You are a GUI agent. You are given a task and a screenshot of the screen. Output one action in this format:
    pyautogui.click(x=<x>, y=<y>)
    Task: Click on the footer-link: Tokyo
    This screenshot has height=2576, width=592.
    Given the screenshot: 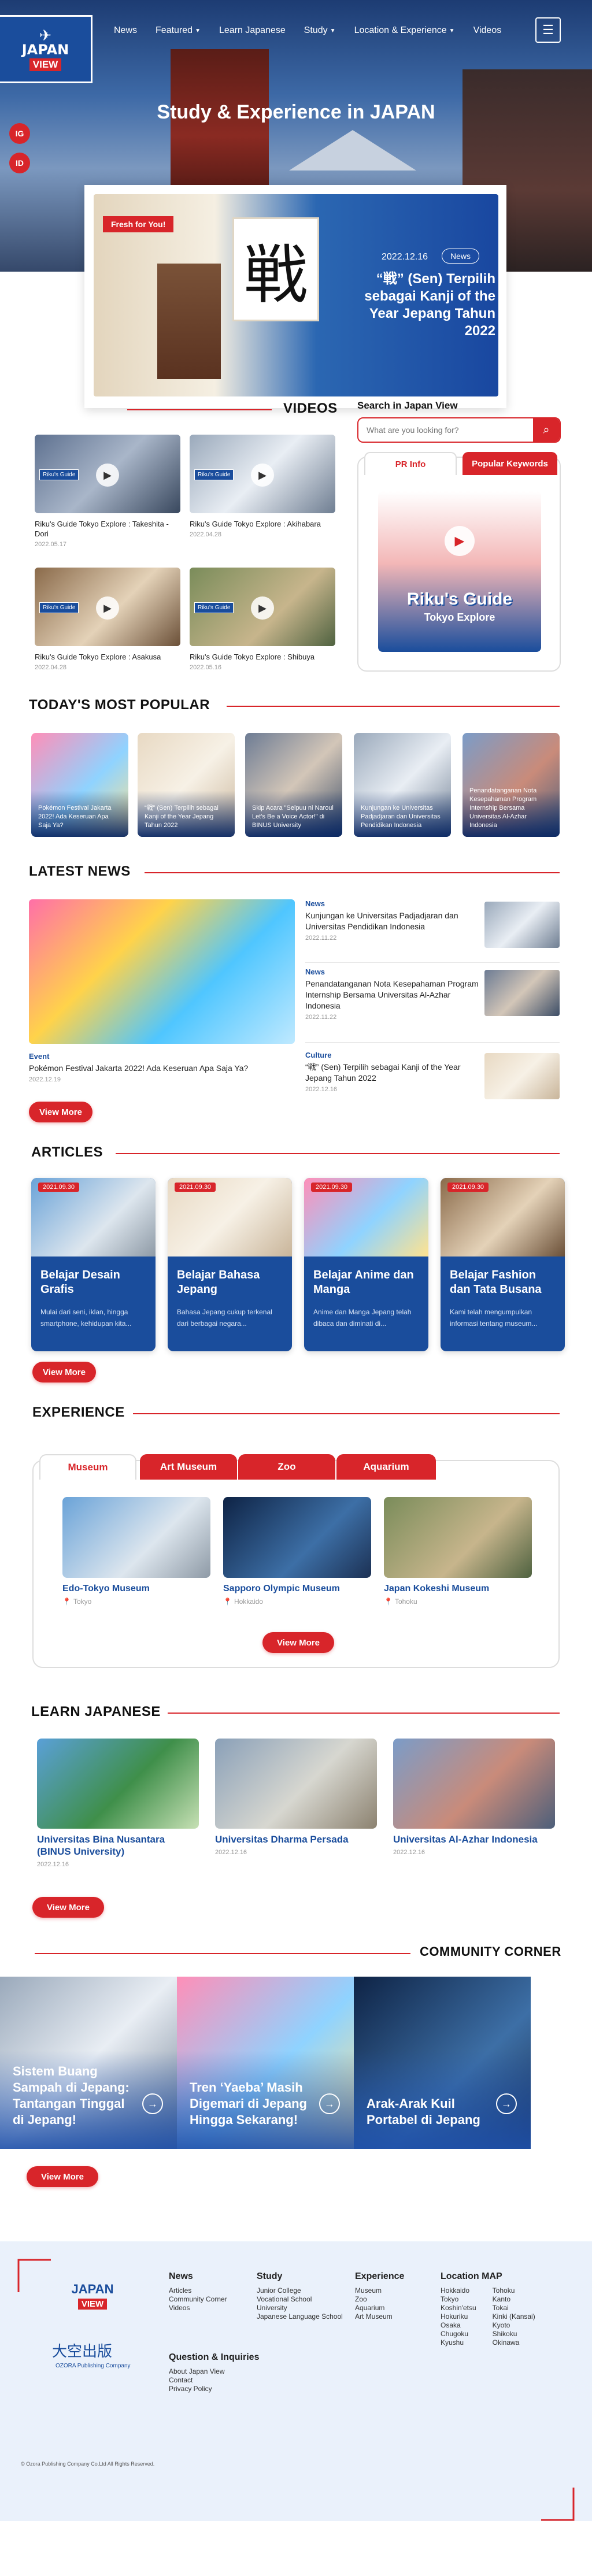 What is the action you would take?
    pyautogui.click(x=459, y=2299)
    